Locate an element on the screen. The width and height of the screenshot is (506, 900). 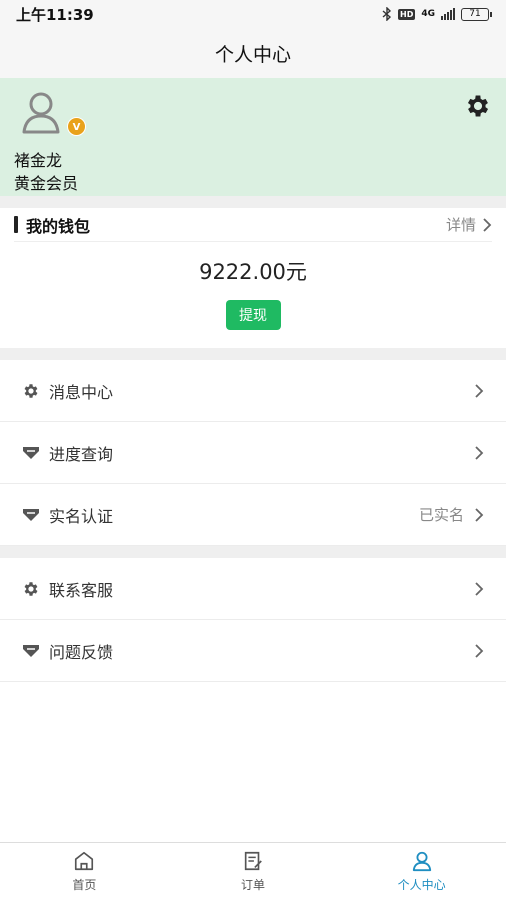
battery-icon: 71 is located at coordinates (476, 14).